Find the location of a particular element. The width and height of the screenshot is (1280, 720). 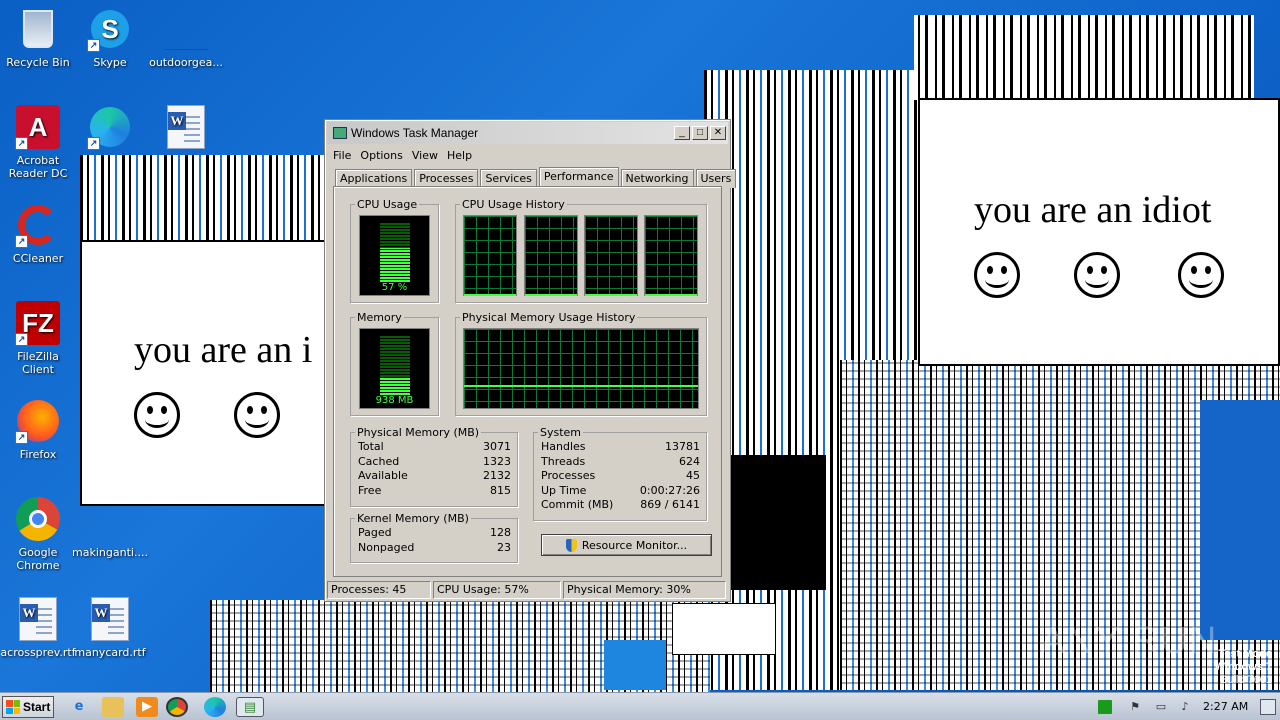

uac-shield-icon is located at coordinates (571, 545).